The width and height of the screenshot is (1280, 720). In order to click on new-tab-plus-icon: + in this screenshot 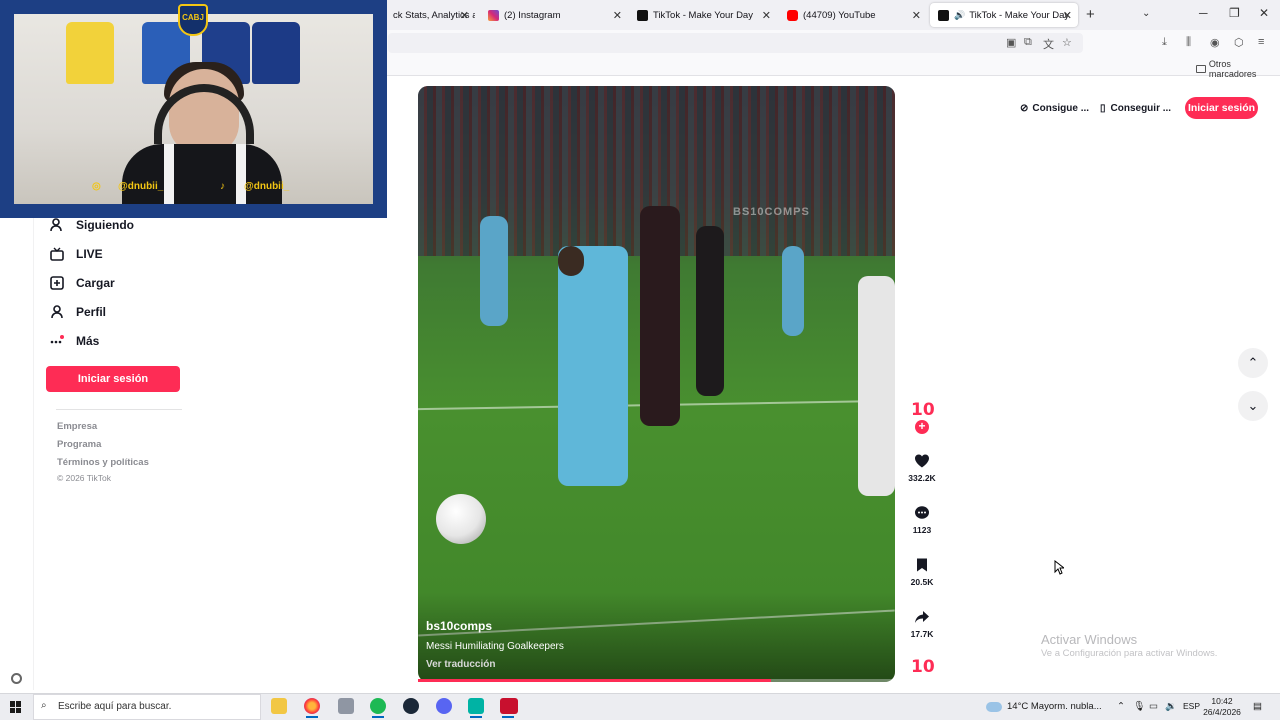, I will do `click(1090, 14)`.